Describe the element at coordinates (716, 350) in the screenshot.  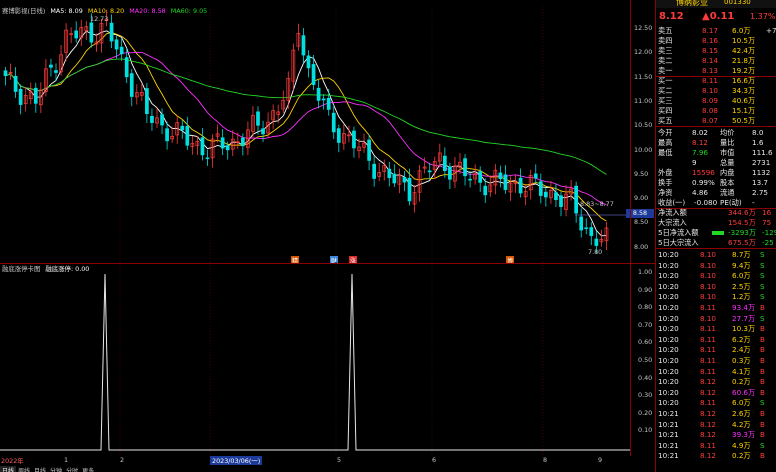
I see `tick-row: 10:20 8.11 2.4万 B` at that location.